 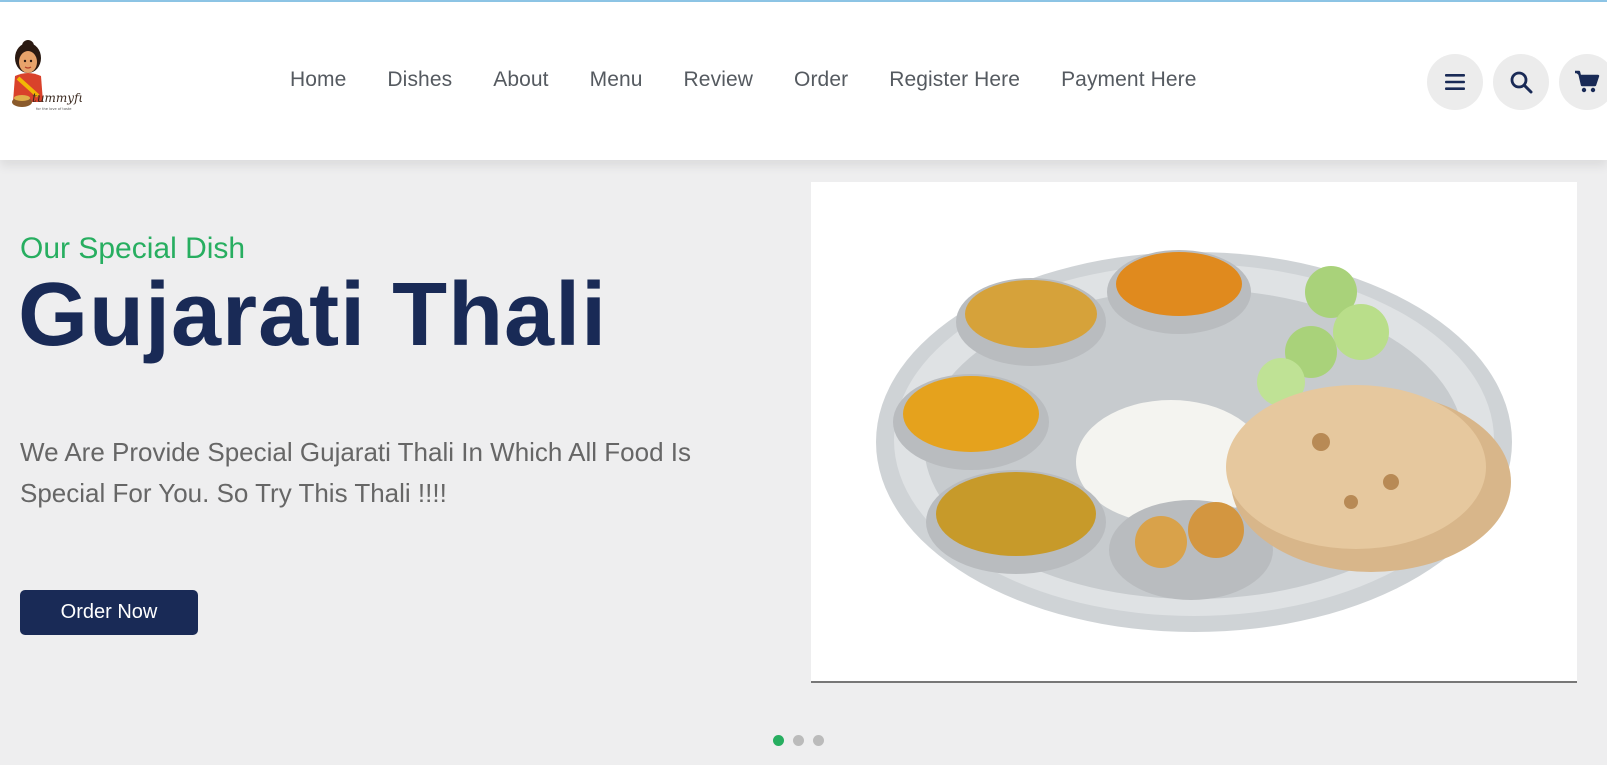 What do you see at coordinates (616, 80) in the screenshot?
I see `nav-menu: Menu` at bounding box center [616, 80].